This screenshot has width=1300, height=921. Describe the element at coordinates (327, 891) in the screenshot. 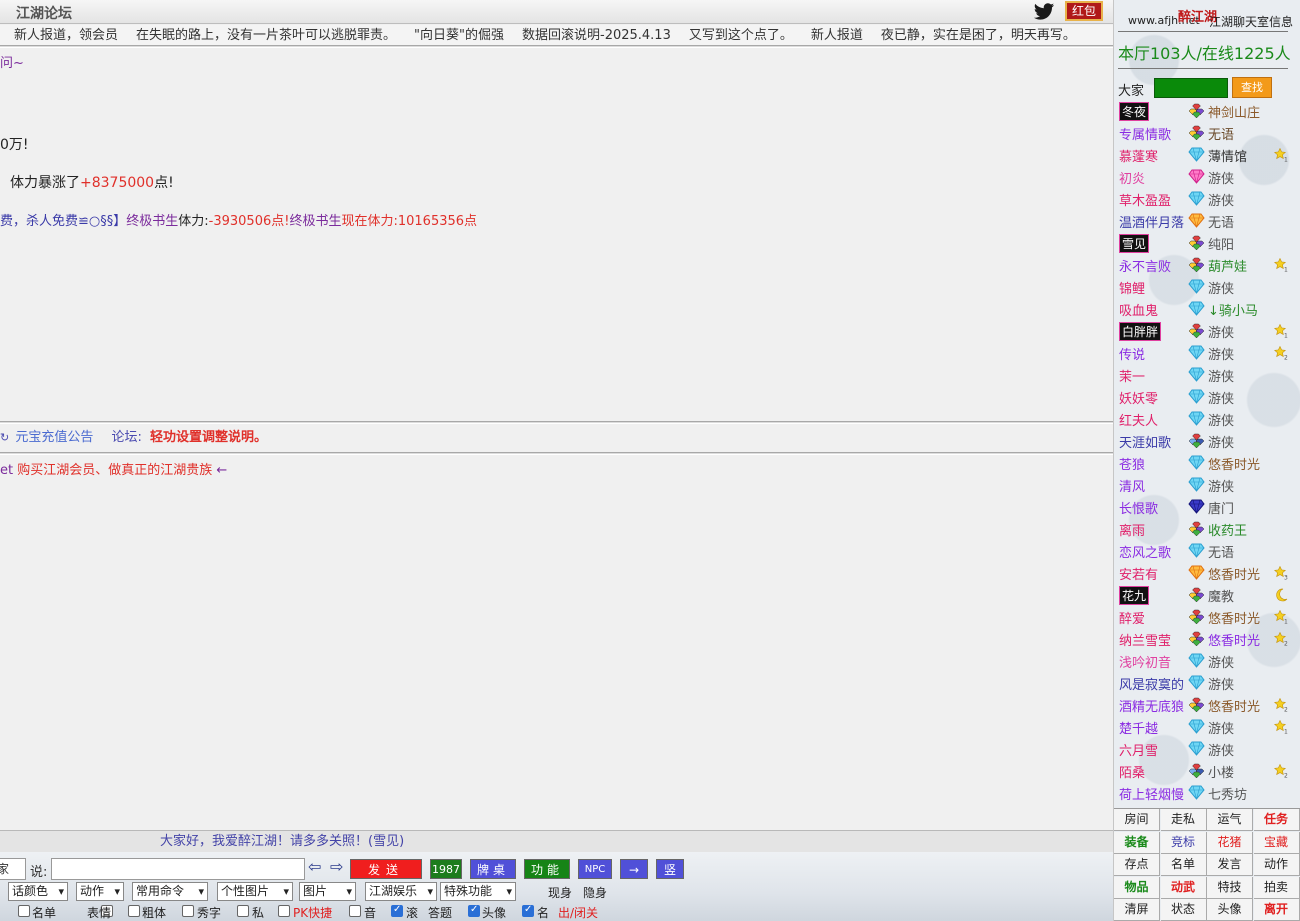

I see `image-select: 图片` at that location.